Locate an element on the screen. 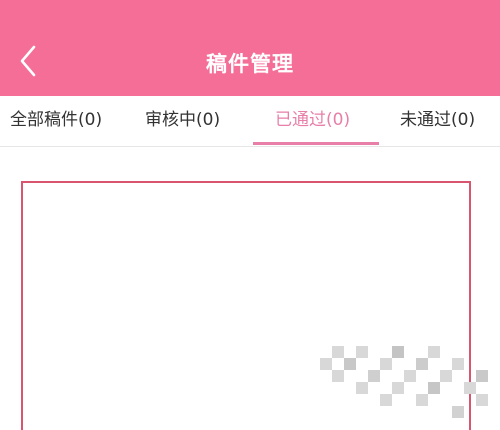 The width and height of the screenshot is (500, 430). tab-all-manuscripts: 全部稿件(0) is located at coordinates (56, 120).